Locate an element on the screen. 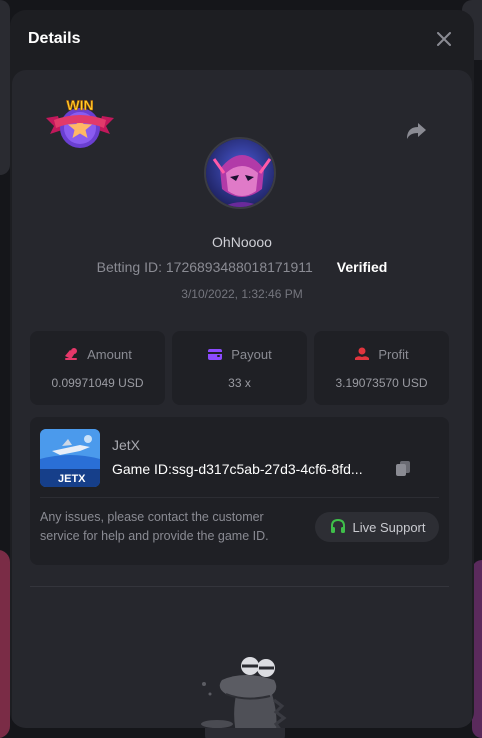 This screenshot has width=482, height=738. coins-icon is located at coordinates (71, 354).